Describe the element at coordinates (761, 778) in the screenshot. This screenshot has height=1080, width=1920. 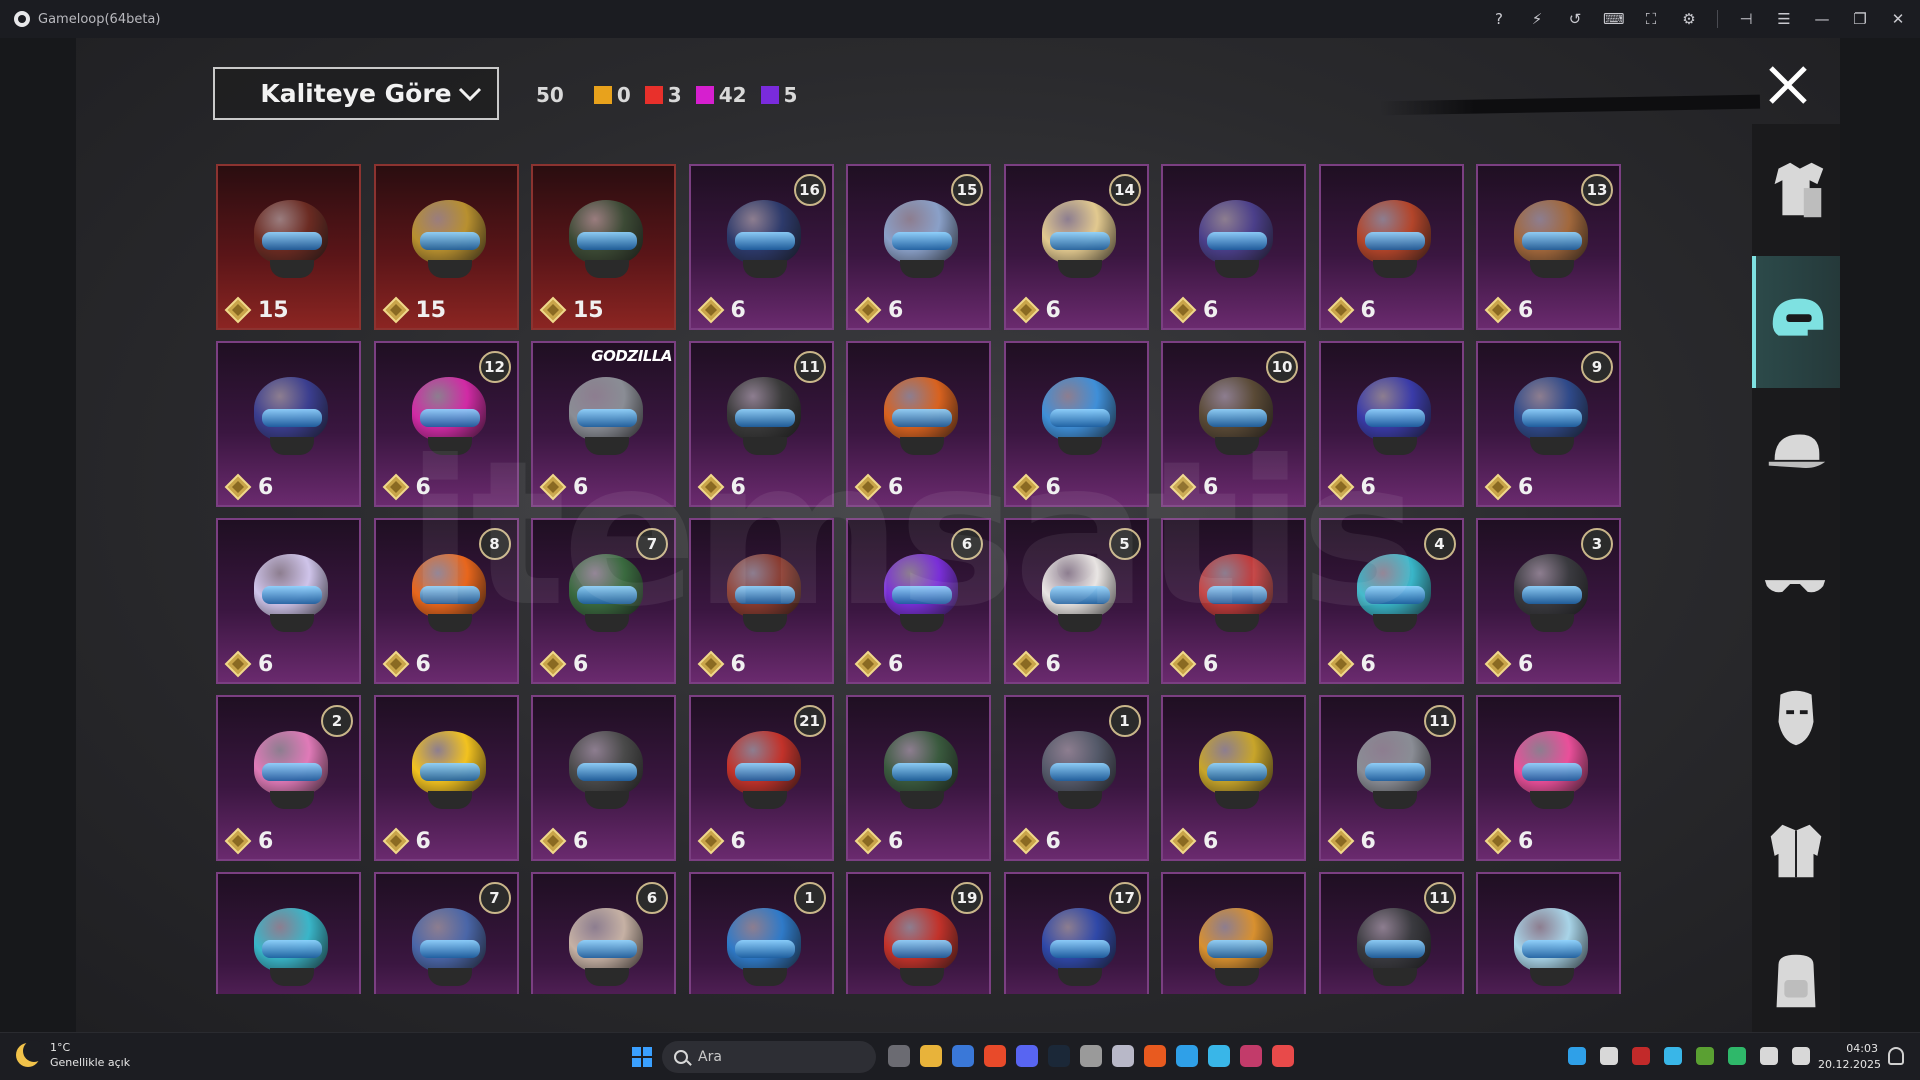
I see `item-tile: 21 6` at that location.